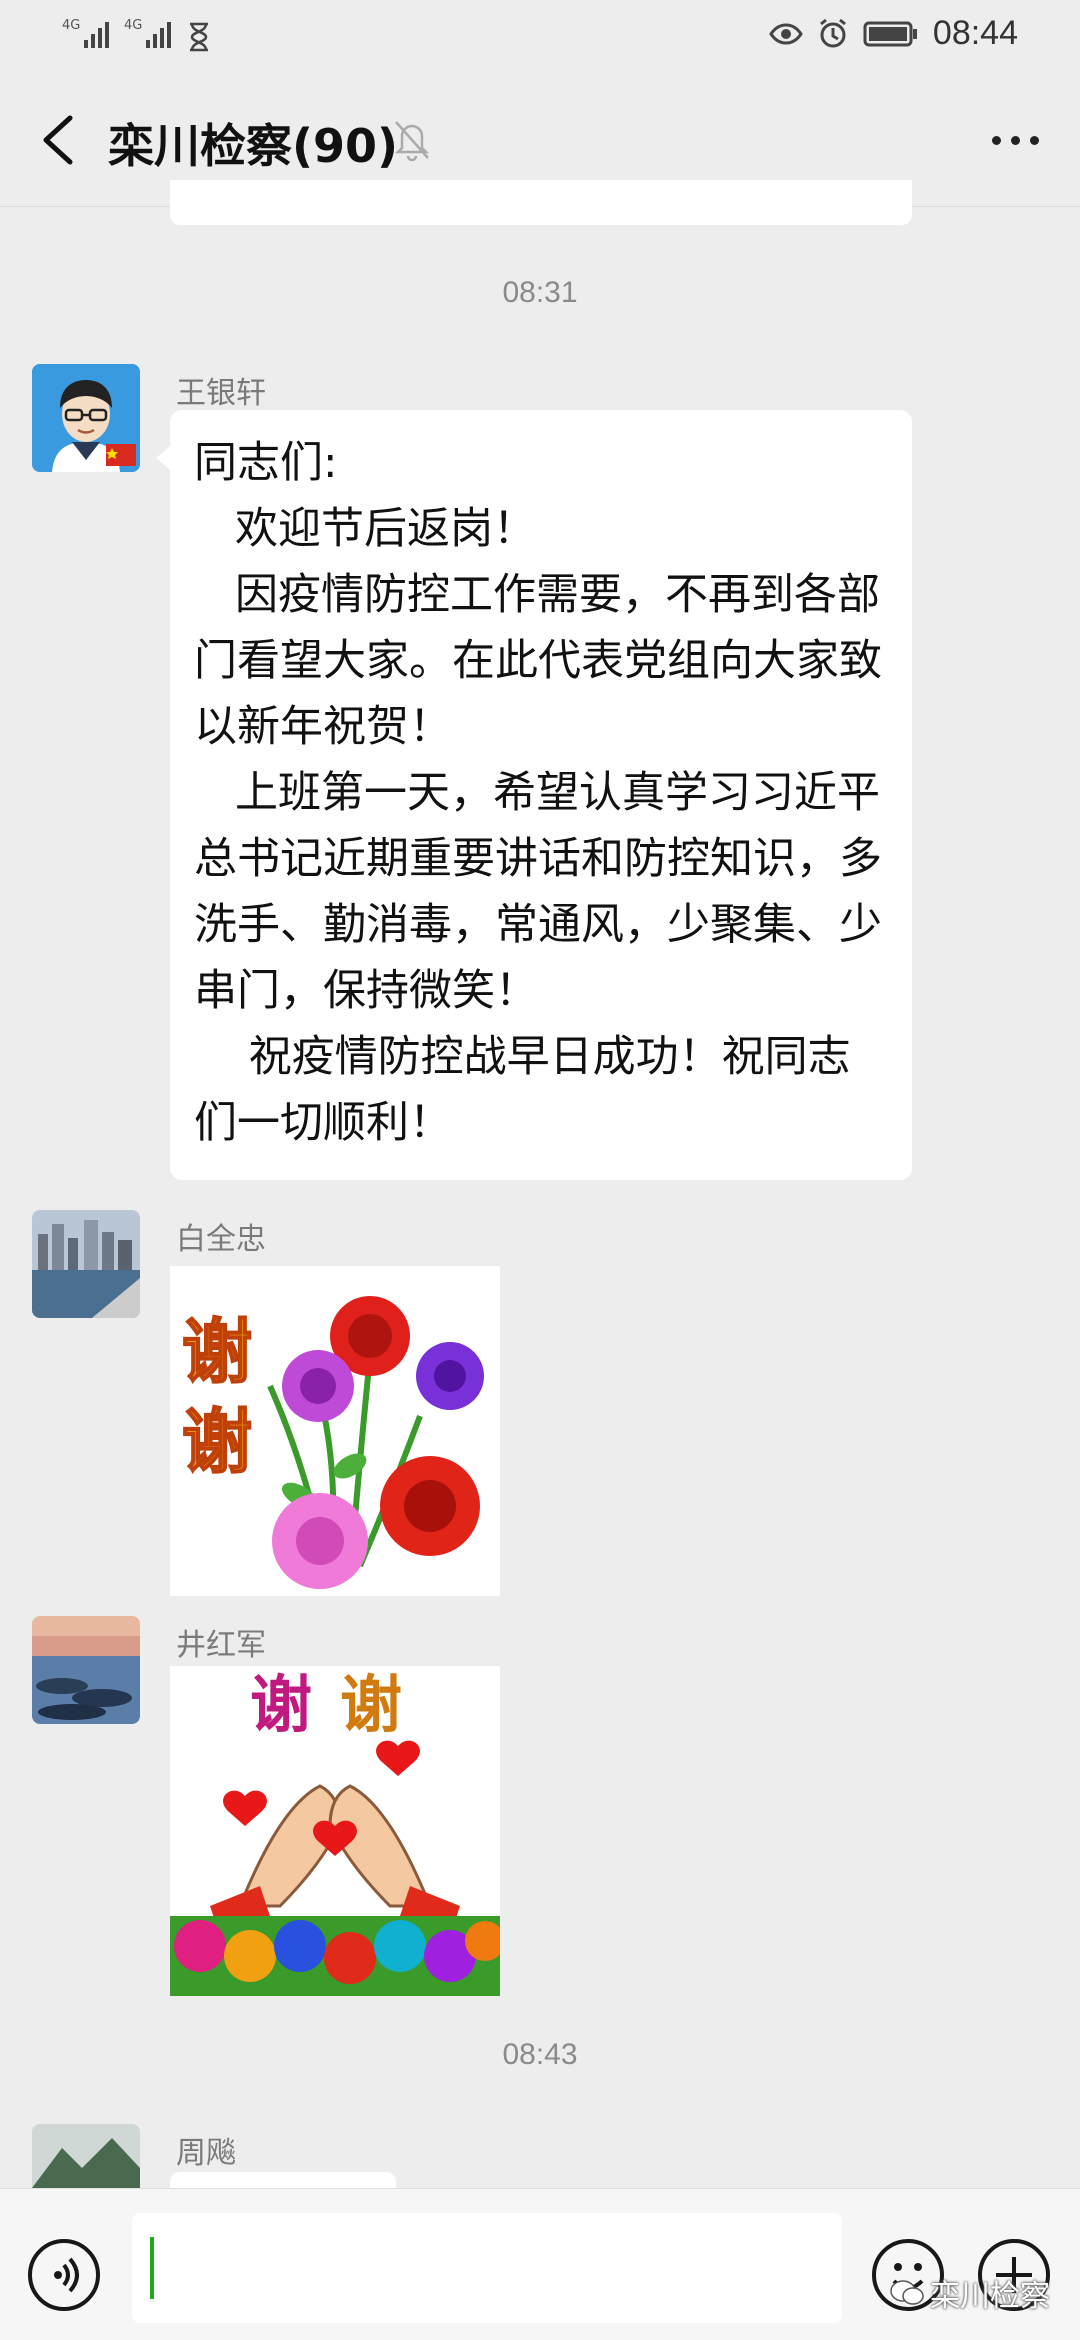  Describe the element at coordinates (133, 25) in the screenshot. I see `signal-label-2: 4G` at that location.